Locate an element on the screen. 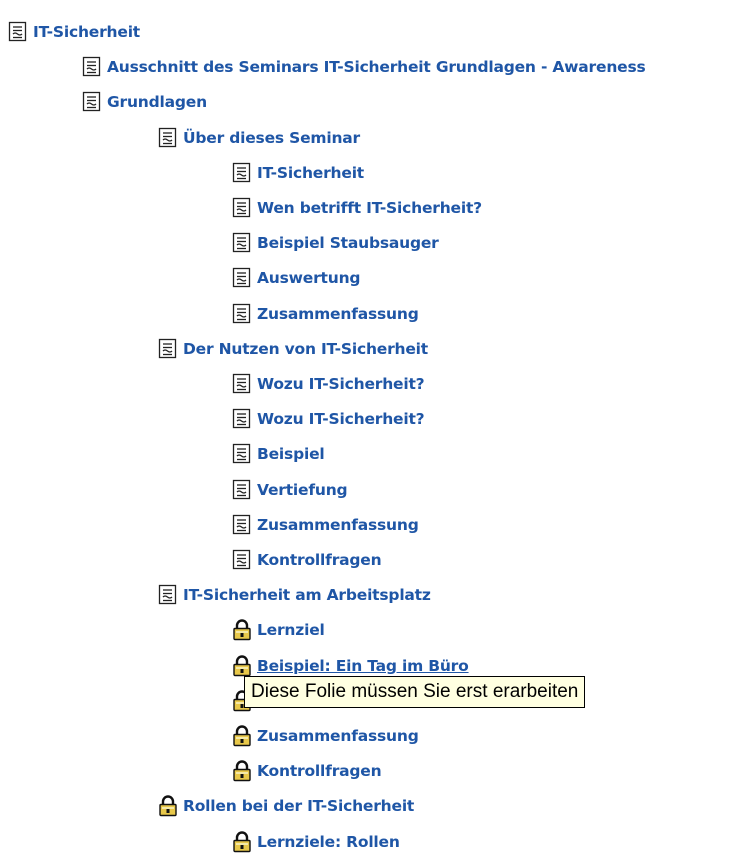  tree-item: IT-Sicherheit am Arbeitsplatz is located at coordinates (294, 595).